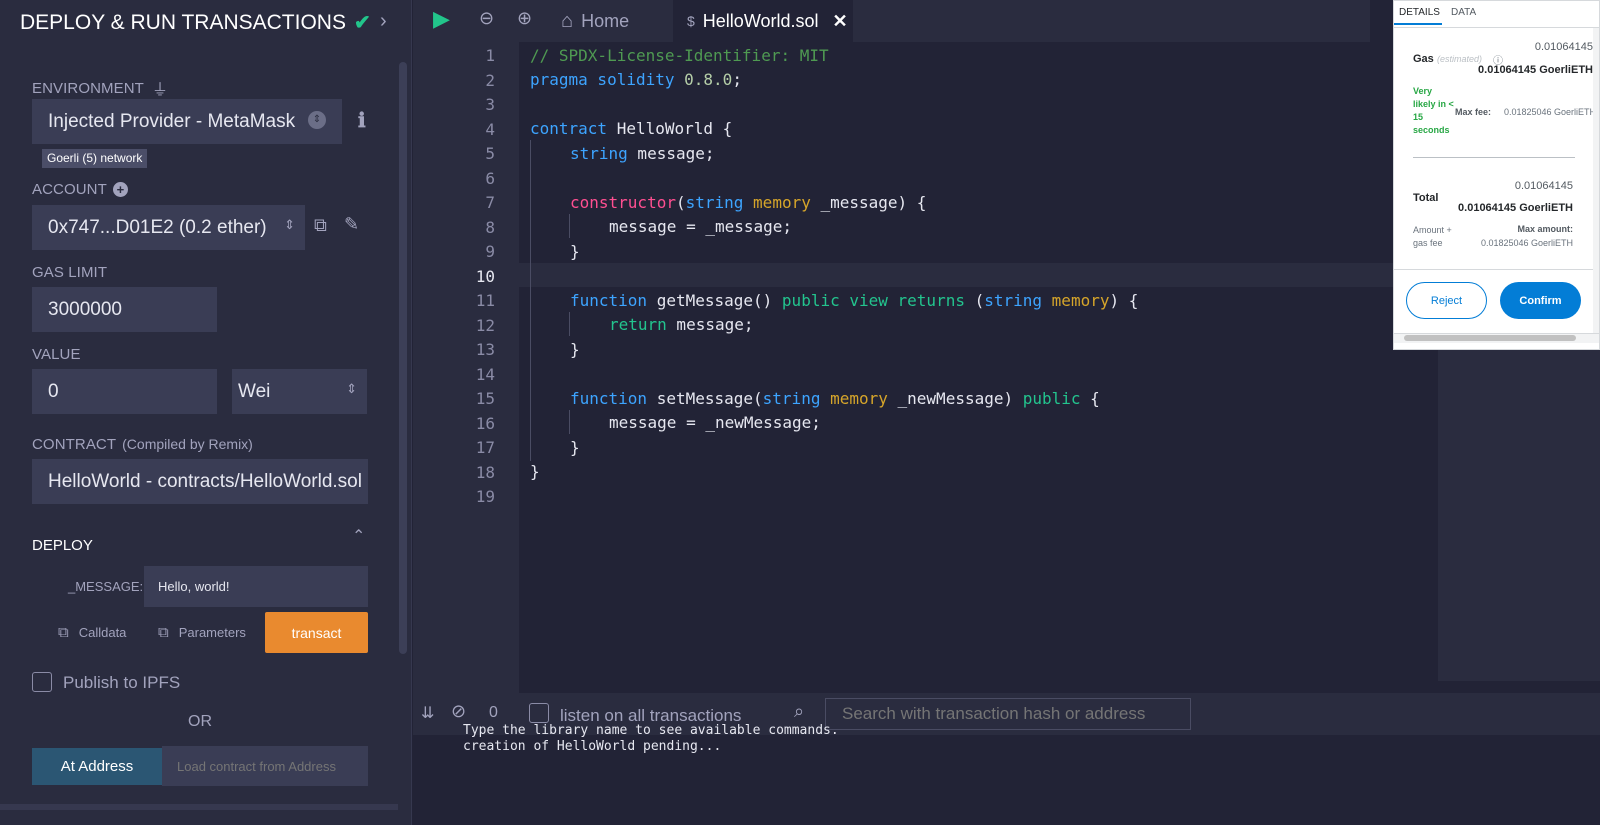  I want to click on amount-gas-label: Amount + gas fee, so click(1438, 237).